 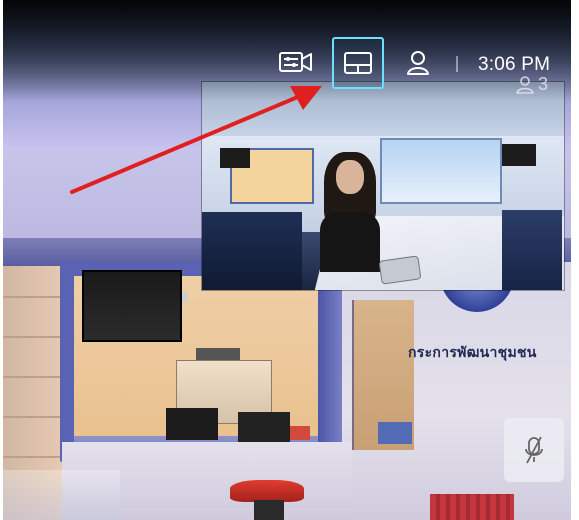 What do you see at coordinates (185, 297) in the screenshot?
I see `wall-outlet` at bounding box center [185, 297].